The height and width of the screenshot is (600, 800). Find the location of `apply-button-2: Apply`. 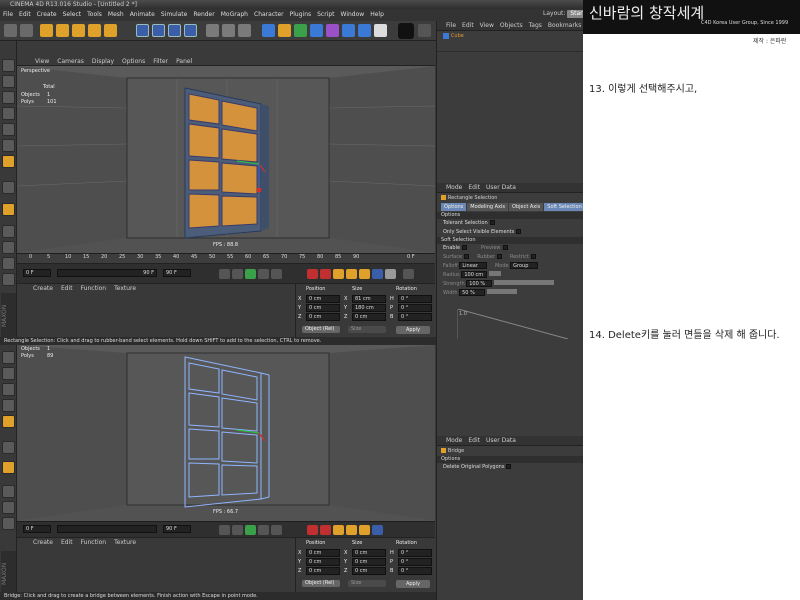

apply-button-2: Apply is located at coordinates (413, 584).